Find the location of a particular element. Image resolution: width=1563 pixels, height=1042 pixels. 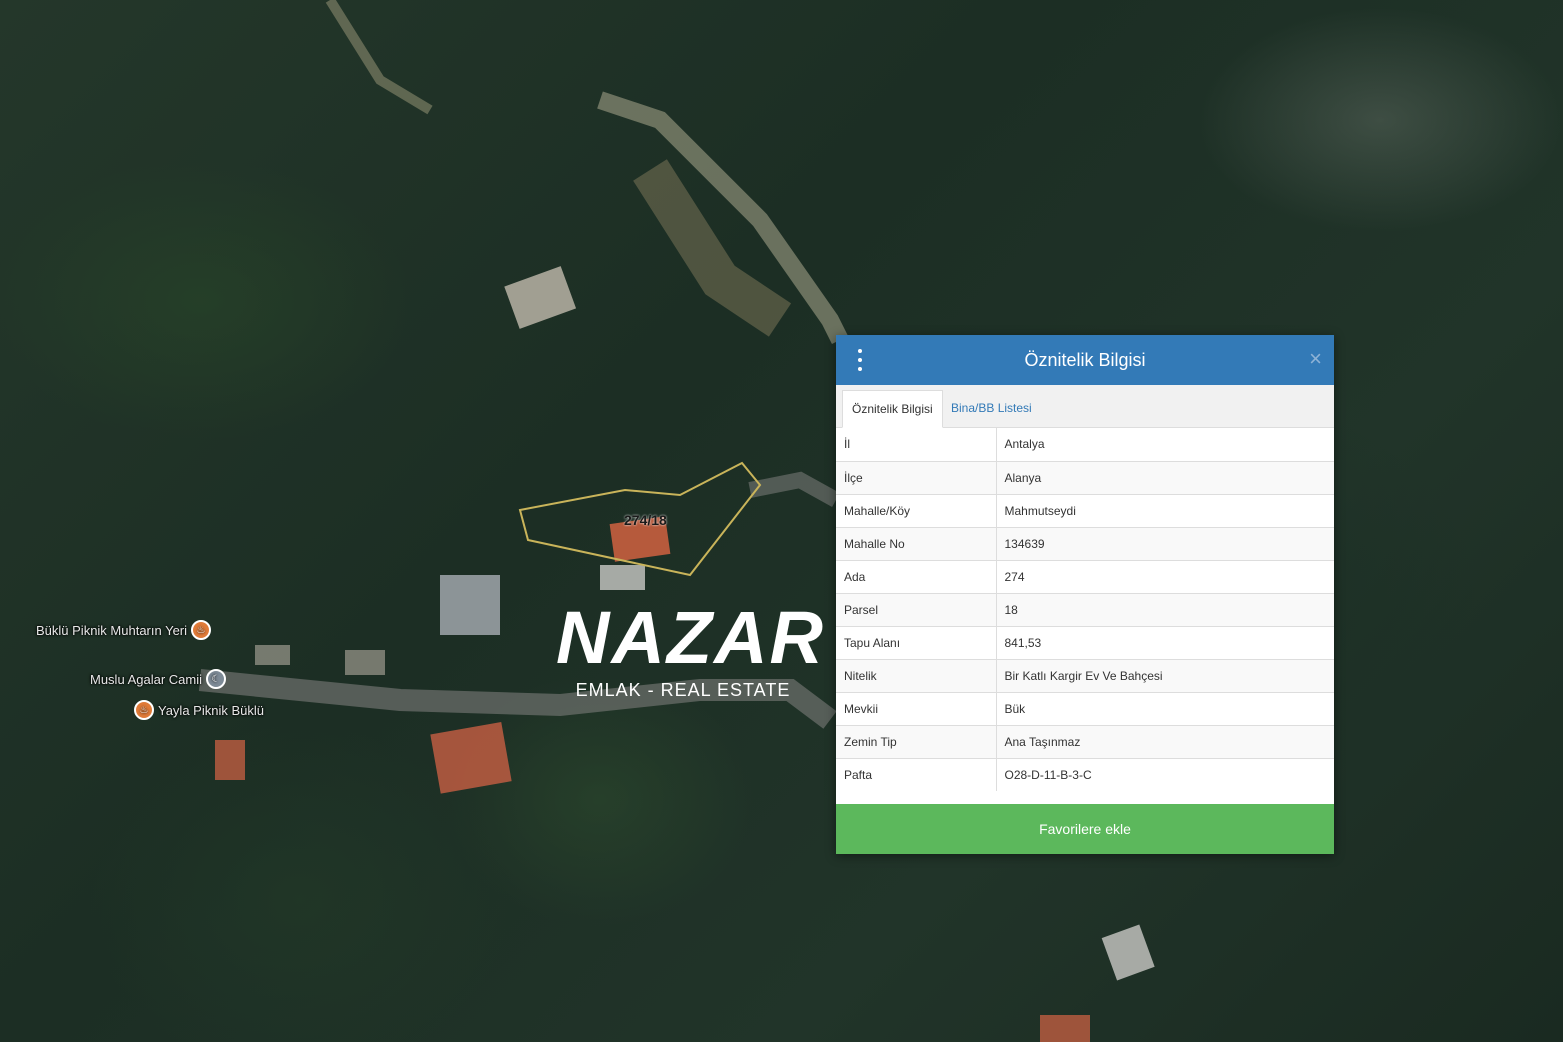

attribute-key: Mahalle No is located at coordinates (916, 543).